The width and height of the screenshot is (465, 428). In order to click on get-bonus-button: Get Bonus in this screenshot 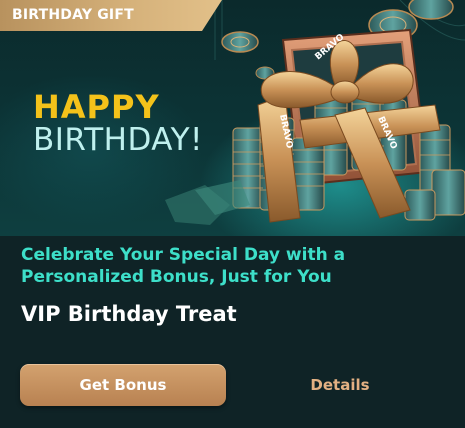, I will do `click(123, 385)`.